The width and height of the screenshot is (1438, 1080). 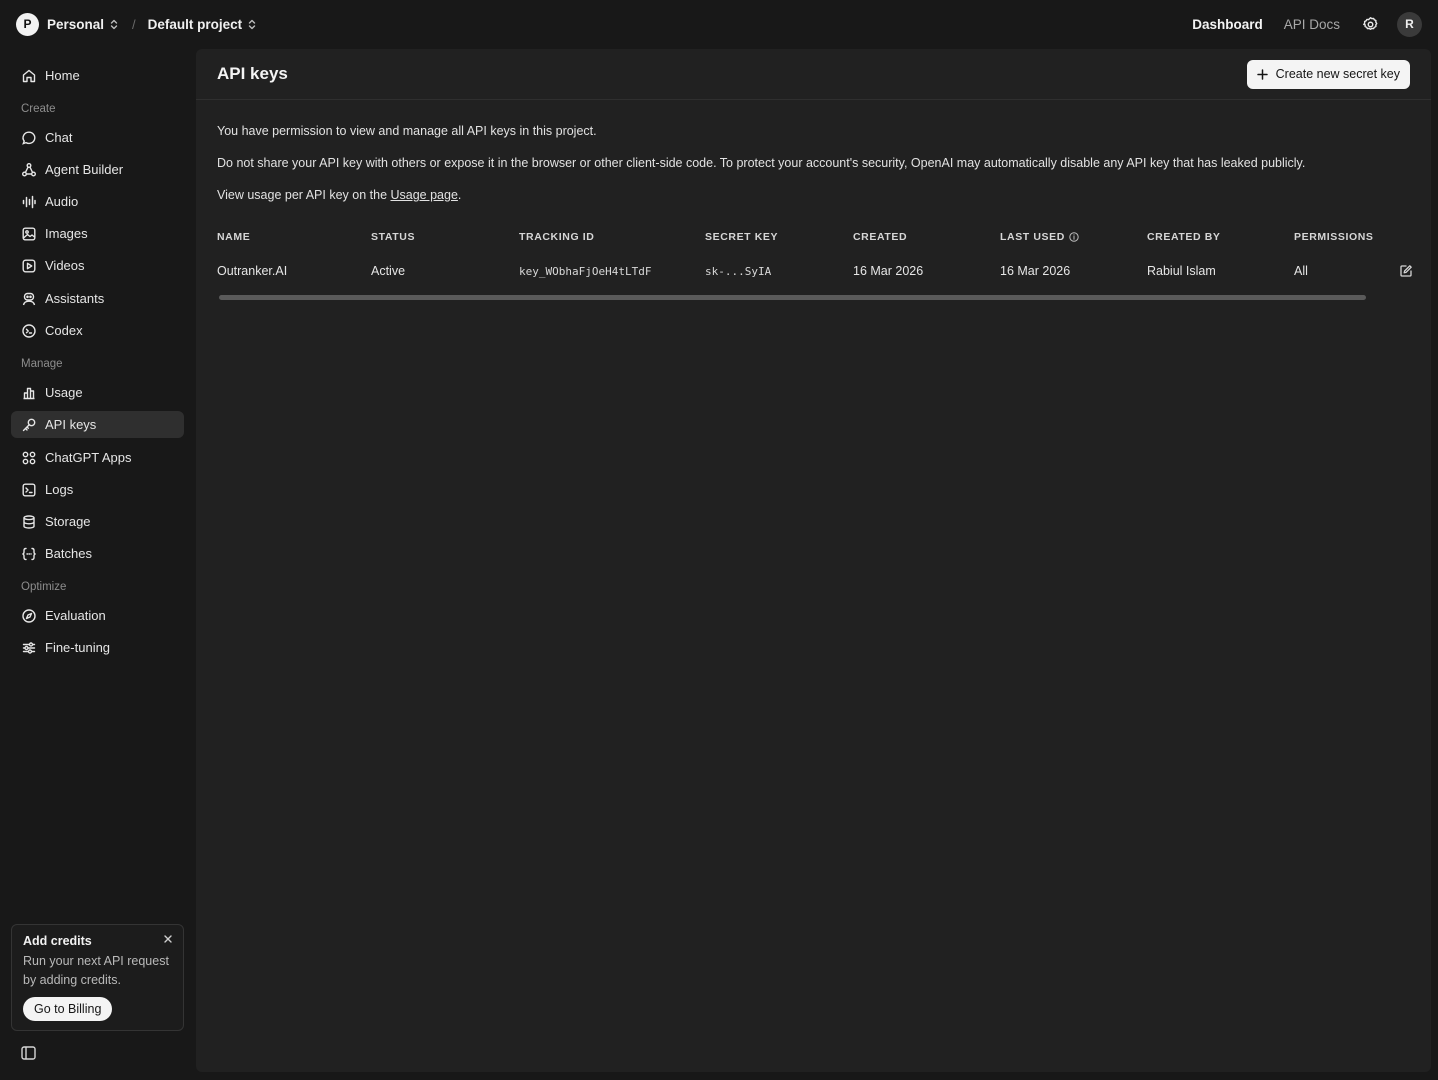 What do you see at coordinates (84, 169) in the screenshot?
I see `sidebar-item-label: Agent Builder` at bounding box center [84, 169].